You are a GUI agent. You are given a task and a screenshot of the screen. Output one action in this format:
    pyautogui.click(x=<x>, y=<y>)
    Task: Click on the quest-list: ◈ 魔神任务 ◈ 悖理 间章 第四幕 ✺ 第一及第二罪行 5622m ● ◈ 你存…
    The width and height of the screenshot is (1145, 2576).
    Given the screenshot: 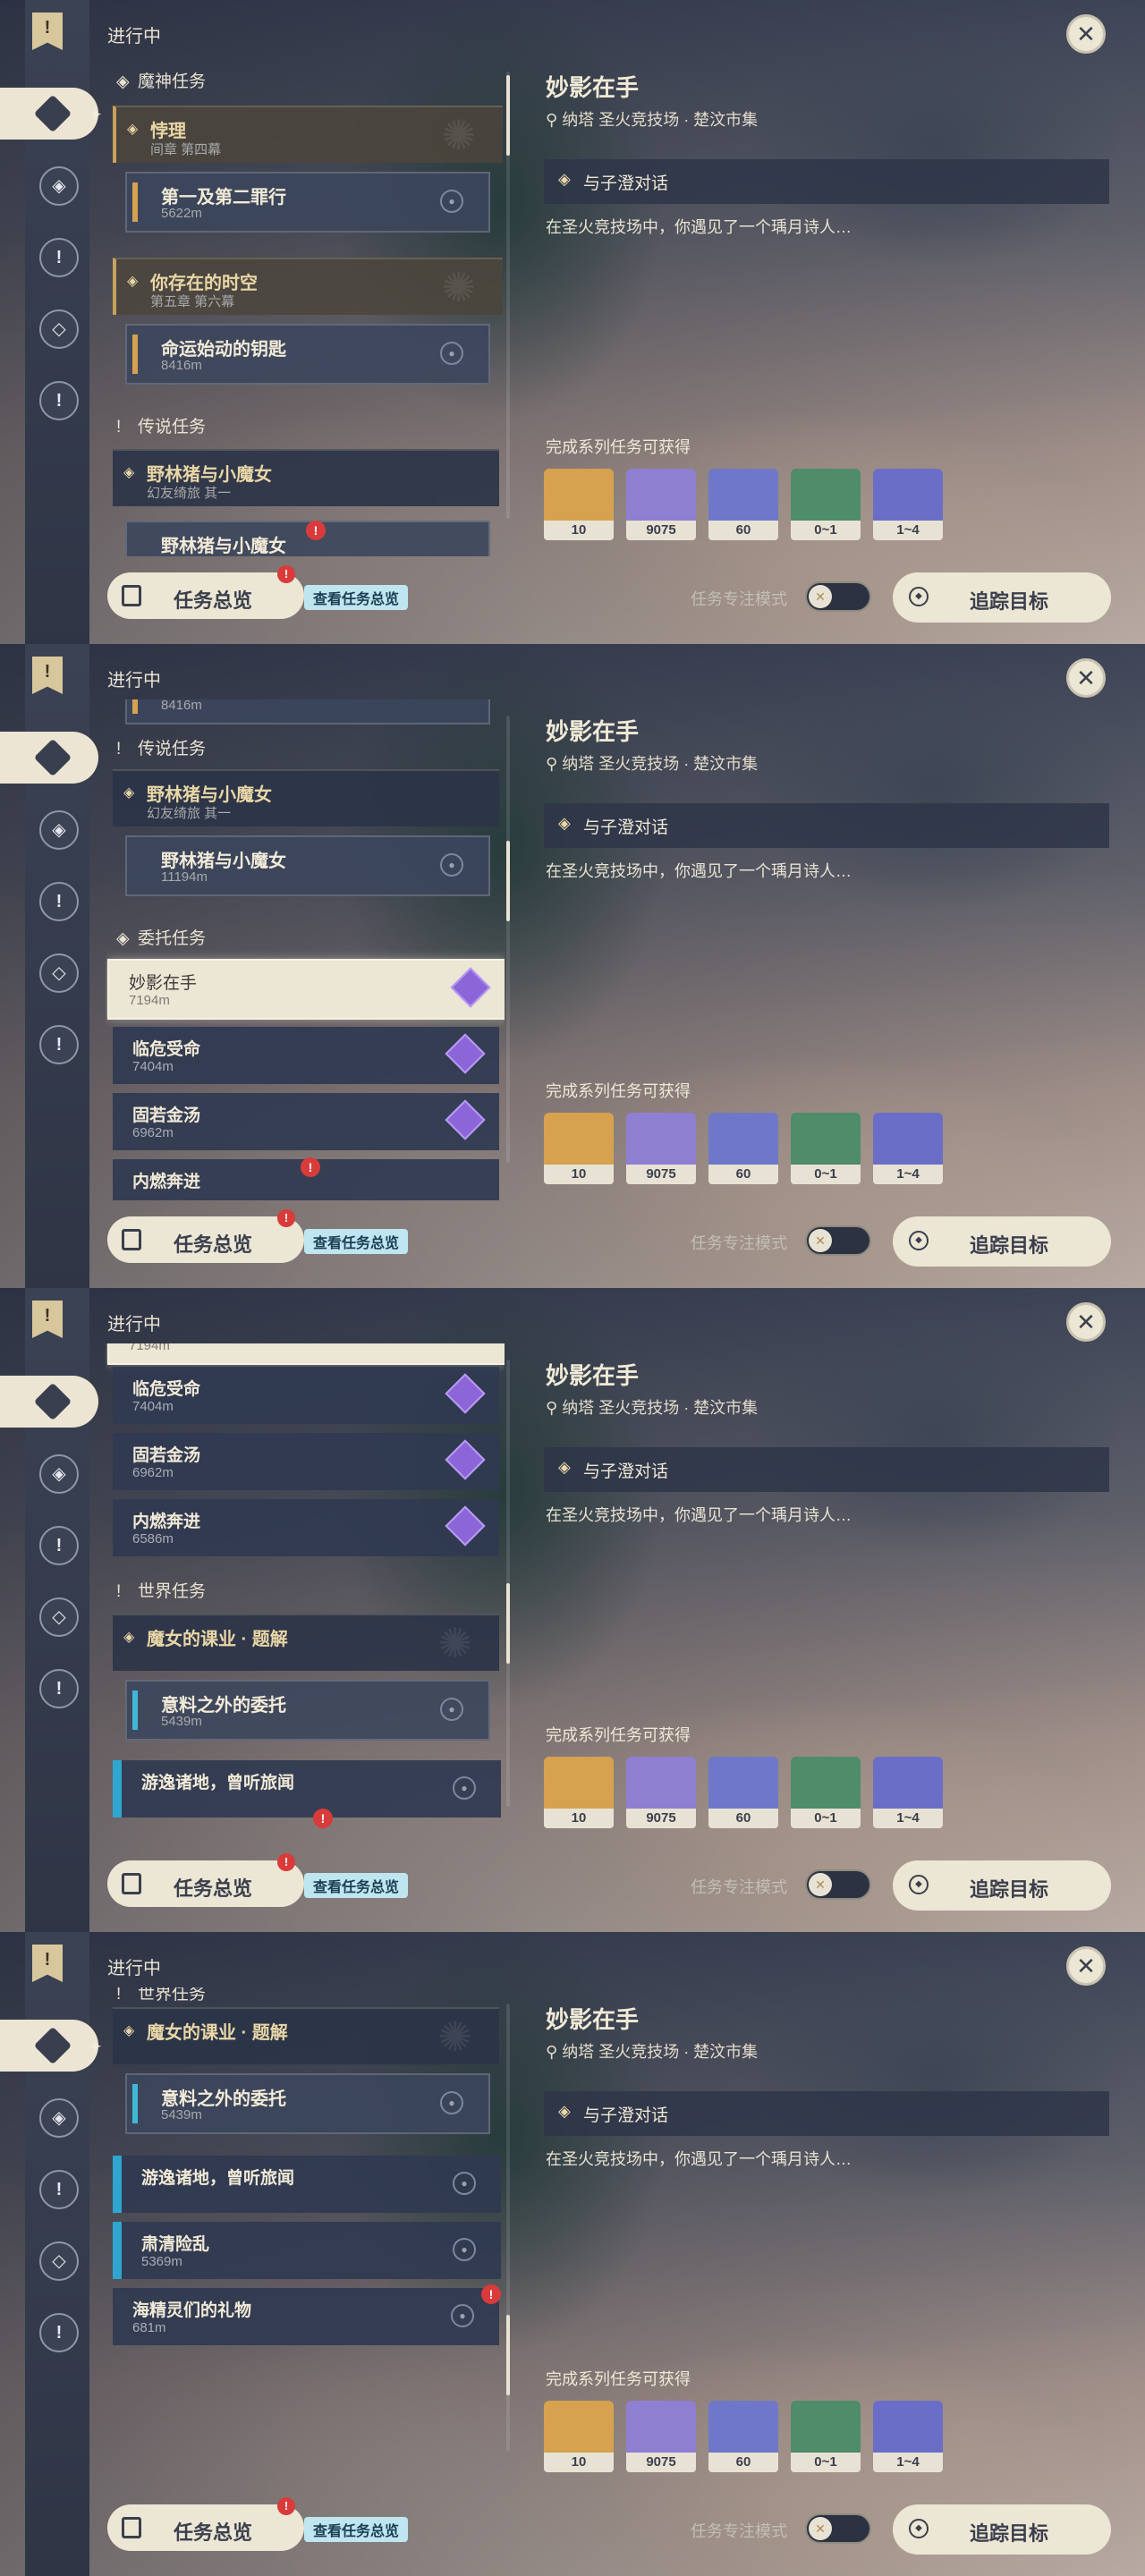 What is the action you would take?
    pyautogui.click(x=305, y=305)
    